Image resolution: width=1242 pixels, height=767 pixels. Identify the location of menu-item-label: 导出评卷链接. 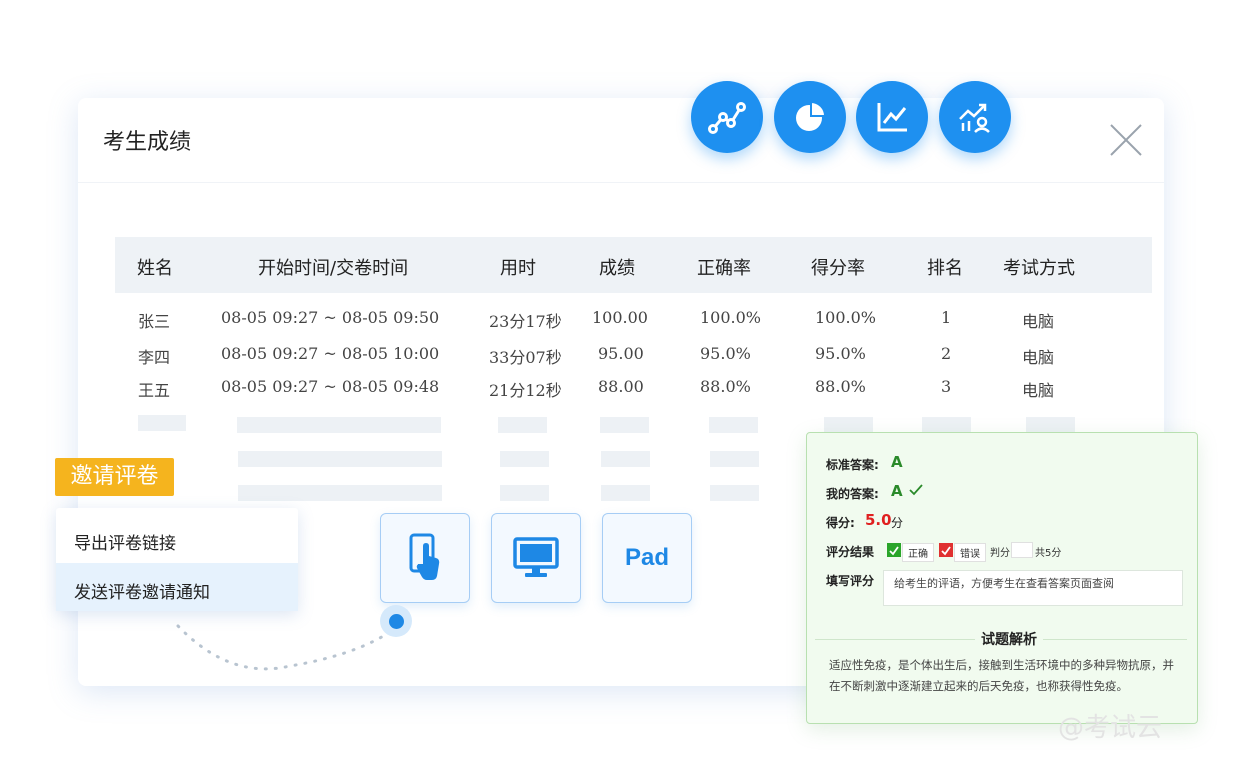
(125, 544).